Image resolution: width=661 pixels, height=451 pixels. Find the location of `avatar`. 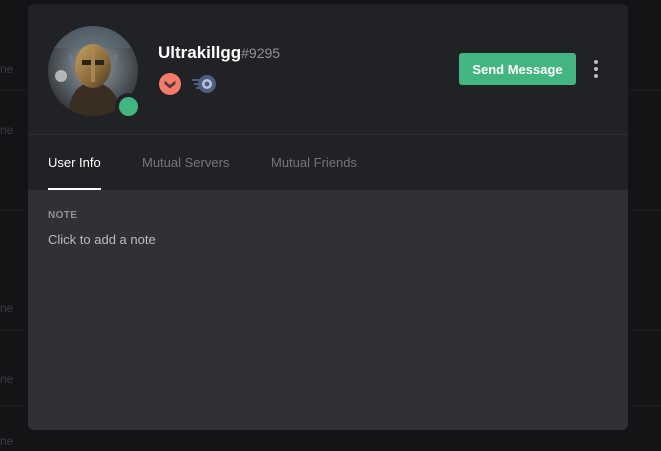

avatar is located at coordinates (95, 73).